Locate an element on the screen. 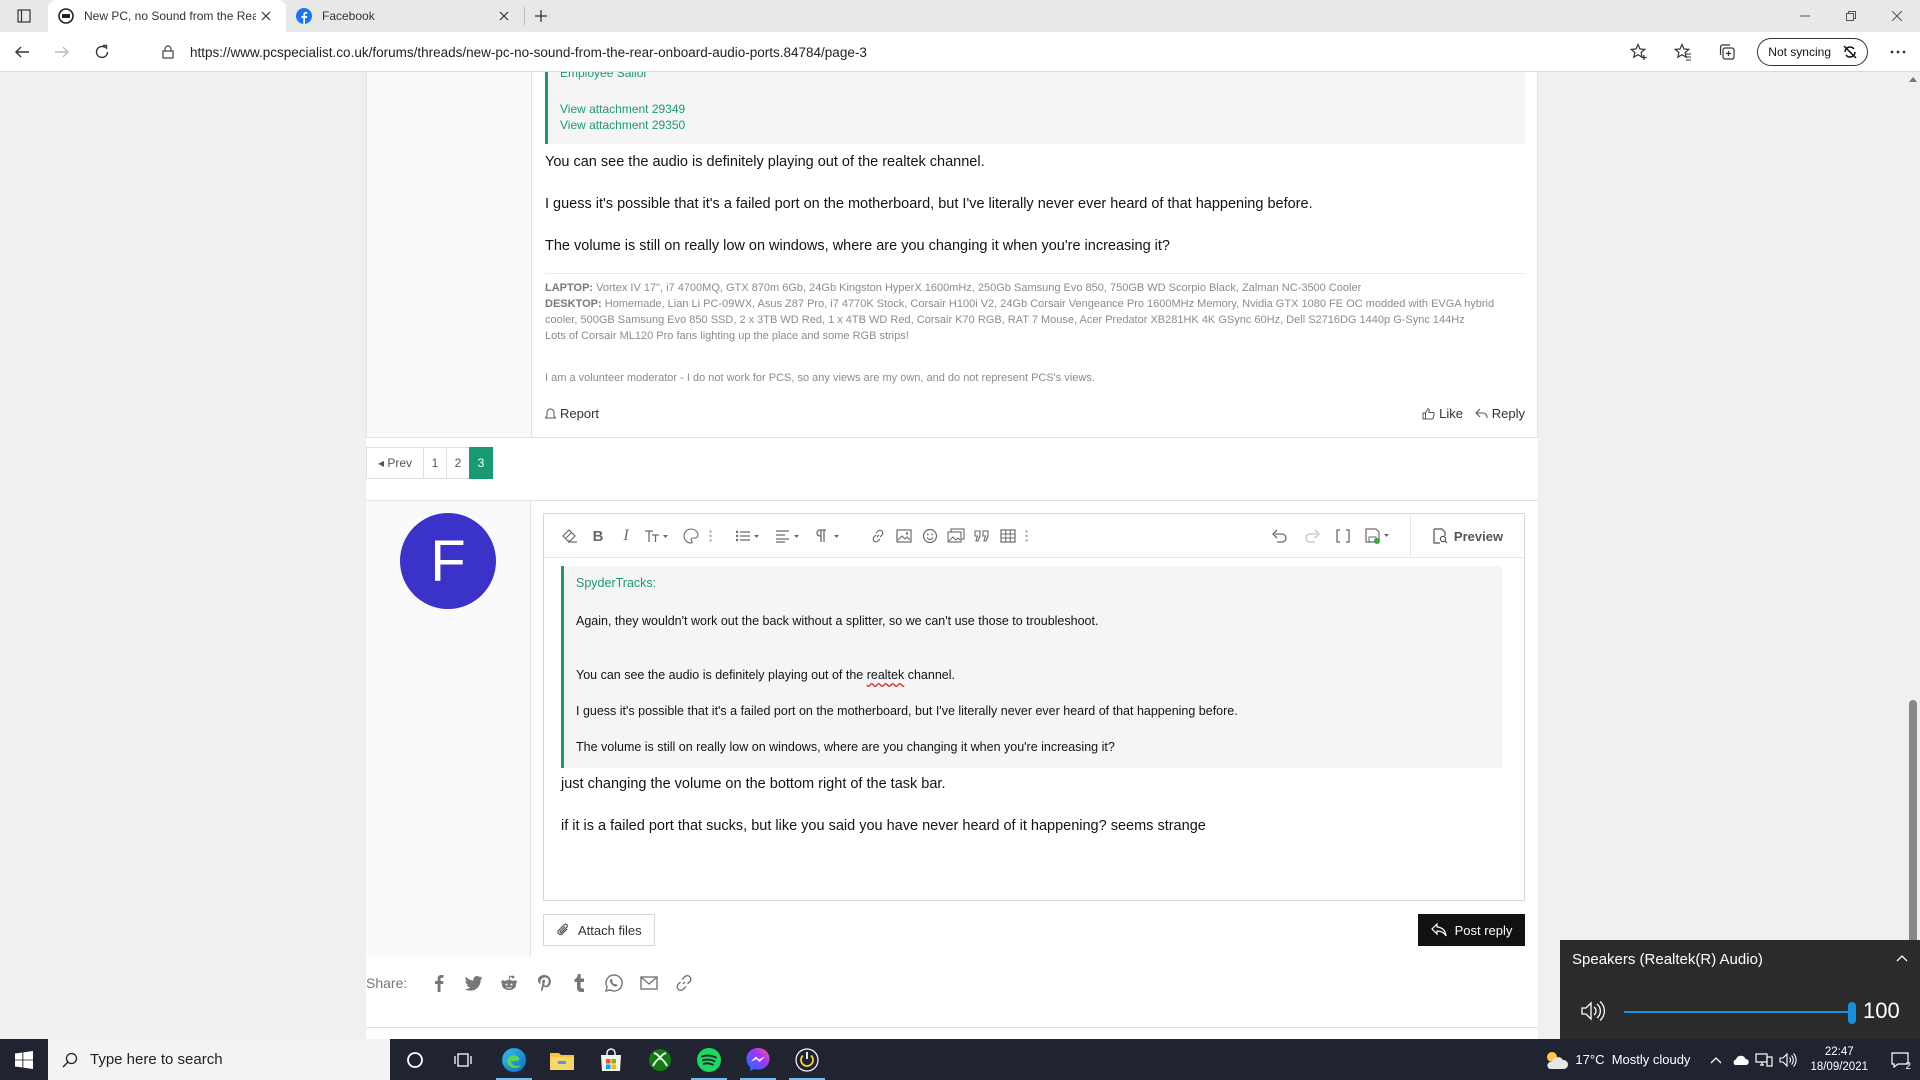 This screenshot has width=1920, height=1080. pinterest-icon is located at coordinates (543, 983).